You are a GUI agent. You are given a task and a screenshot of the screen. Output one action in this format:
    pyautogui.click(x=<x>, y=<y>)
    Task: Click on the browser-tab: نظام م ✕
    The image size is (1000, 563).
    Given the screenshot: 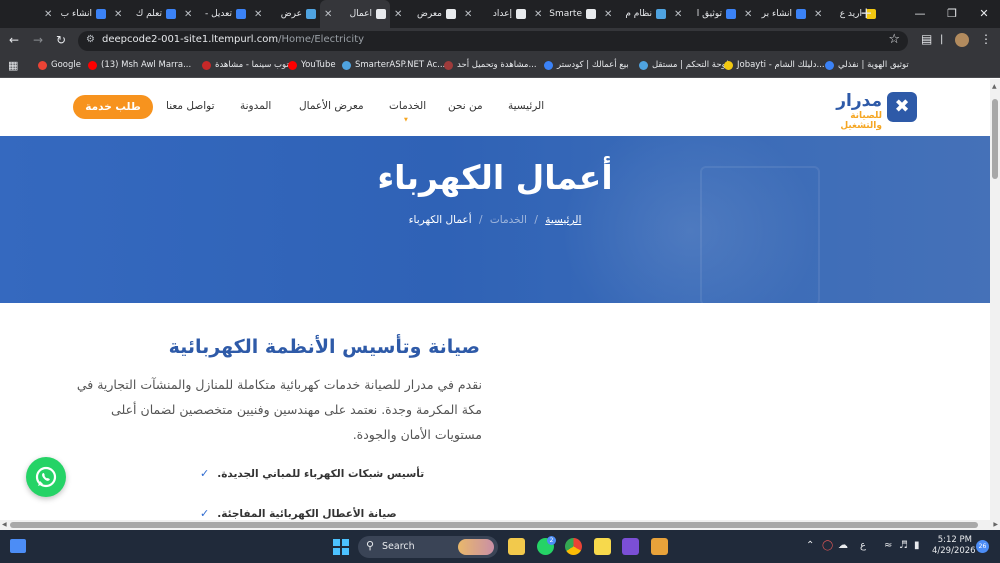 What is the action you would take?
    pyautogui.click(x=635, y=14)
    